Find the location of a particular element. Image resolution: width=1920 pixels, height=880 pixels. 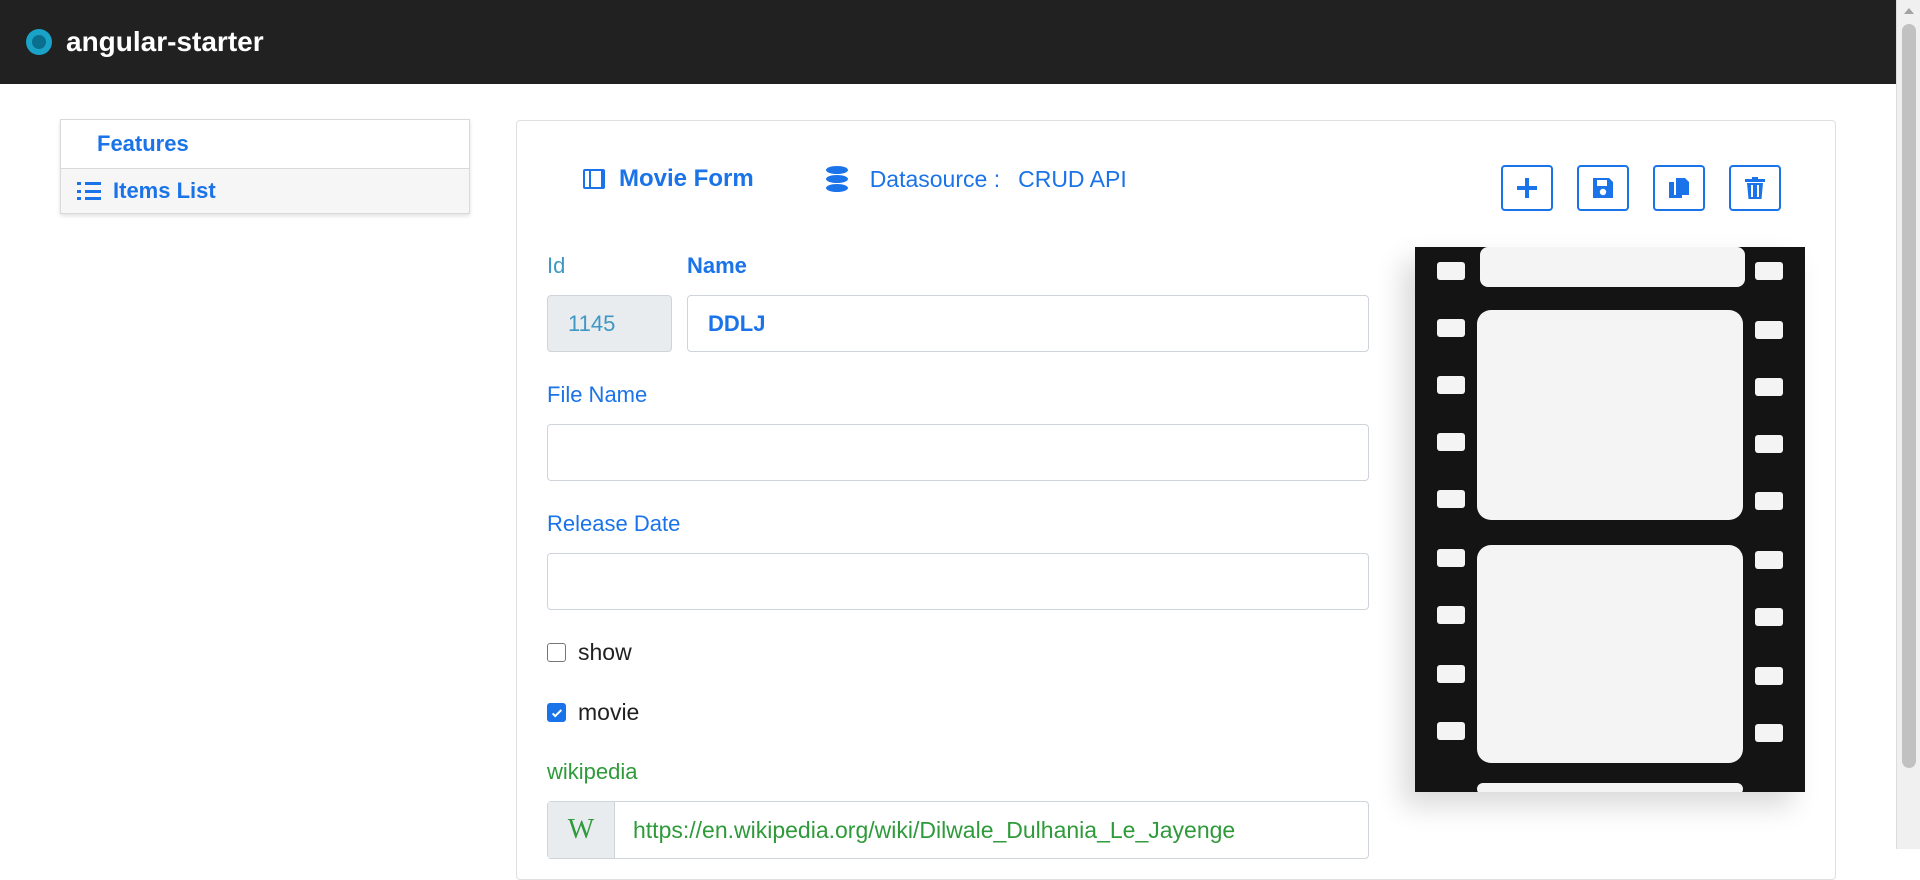

sidebar-header-features: Features is located at coordinates (265, 144).